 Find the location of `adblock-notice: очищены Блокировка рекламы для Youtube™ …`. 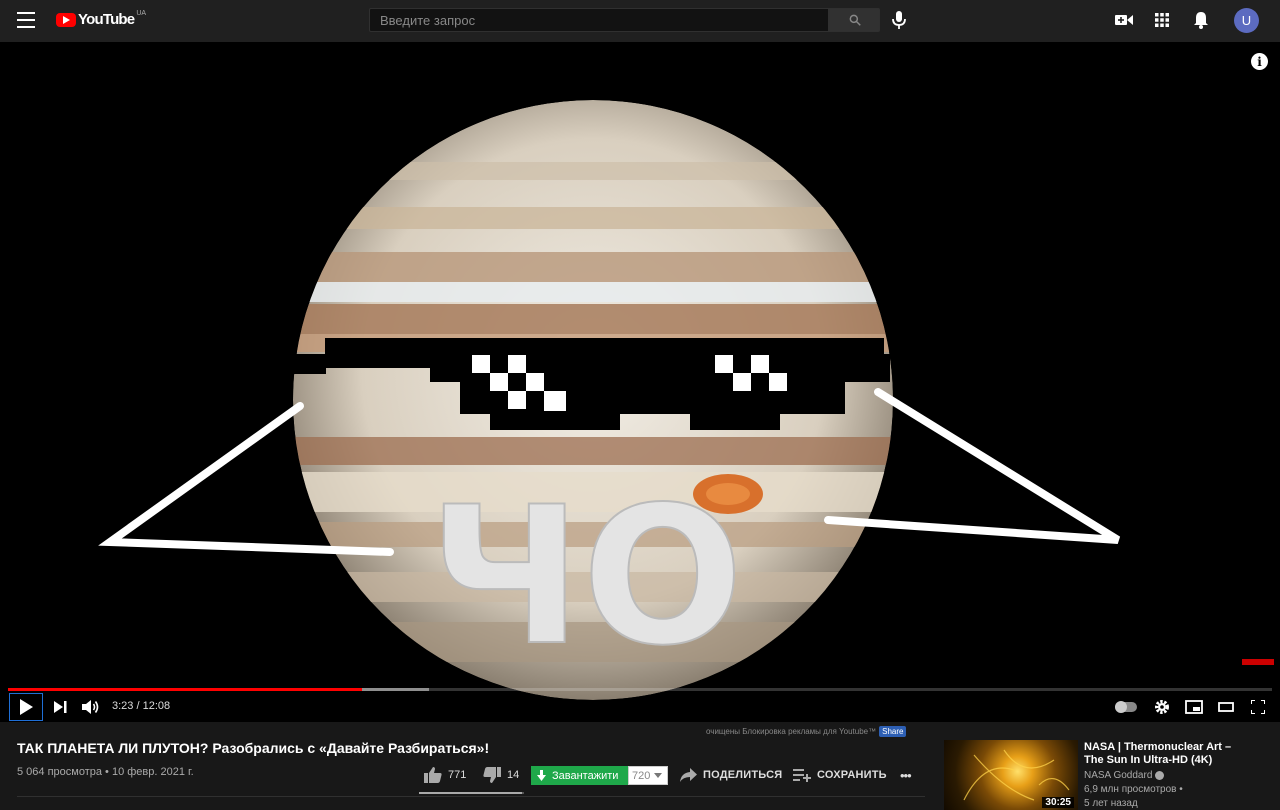

adblock-notice: очищены Блокировка рекламы для Youtube™ … is located at coordinates (806, 731).